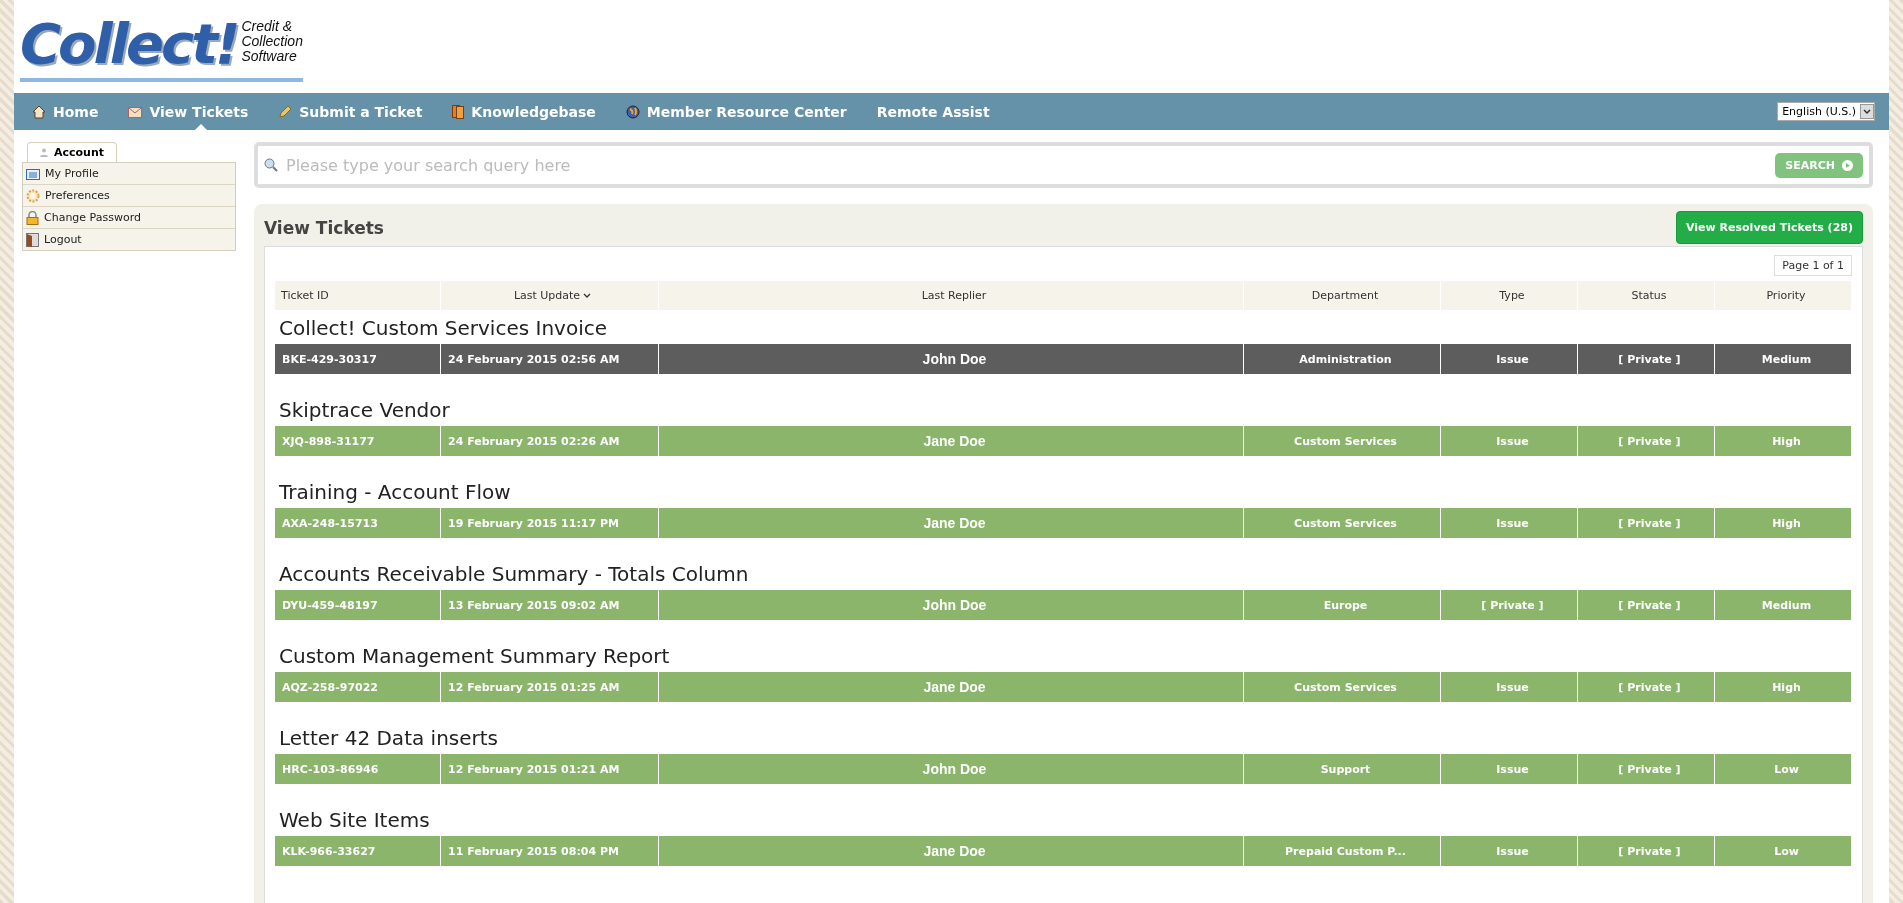 Image resolution: width=1903 pixels, height=903 pixels. What do you see at coordinates (33, 195) in the screenshot?
I see `gear-icon` at bounding box center [33, 195].